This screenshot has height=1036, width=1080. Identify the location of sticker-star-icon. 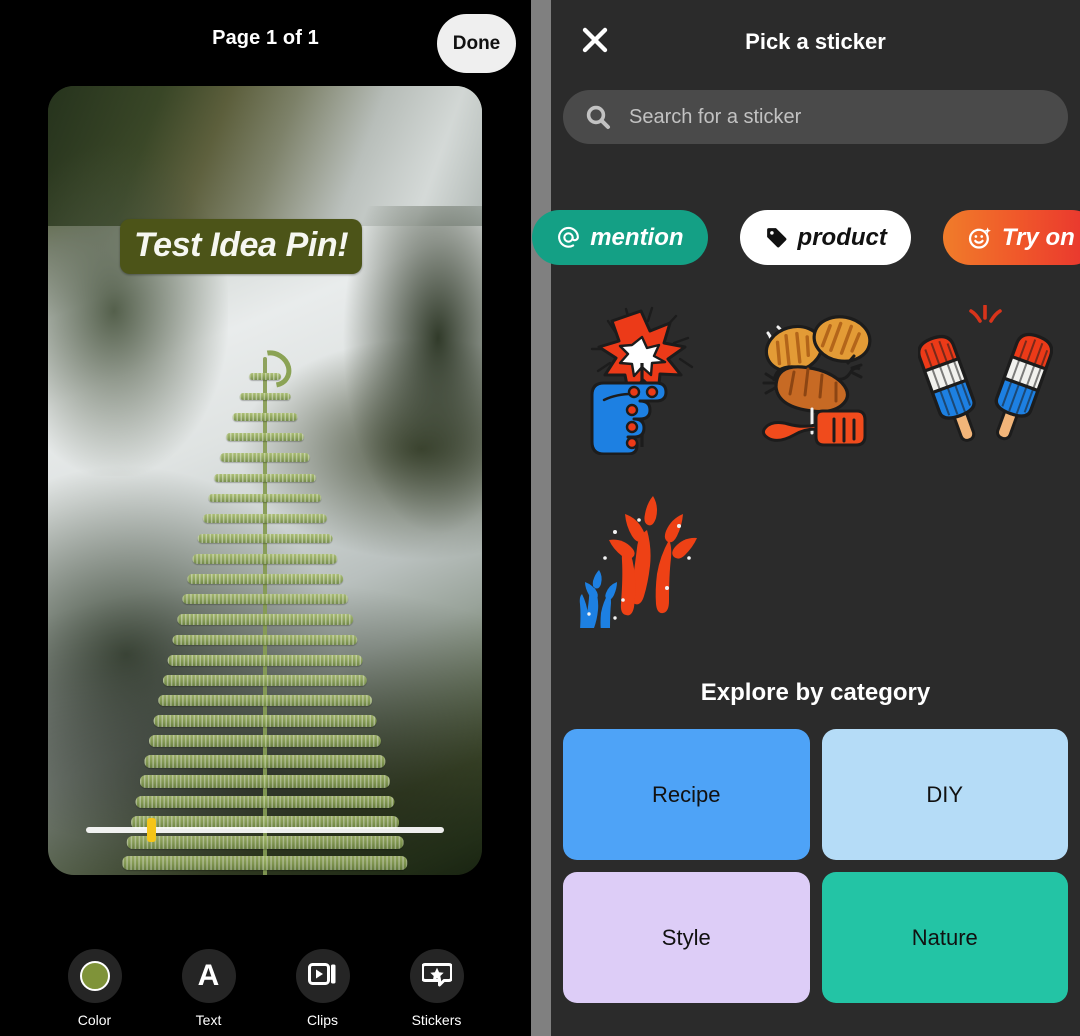
(436, 976).